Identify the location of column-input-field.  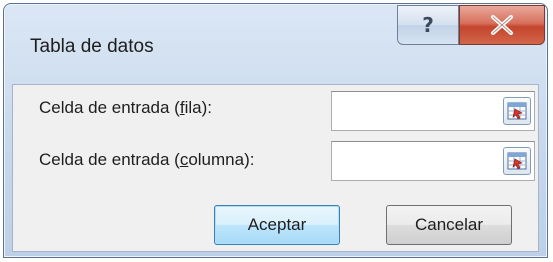
(433, 161).